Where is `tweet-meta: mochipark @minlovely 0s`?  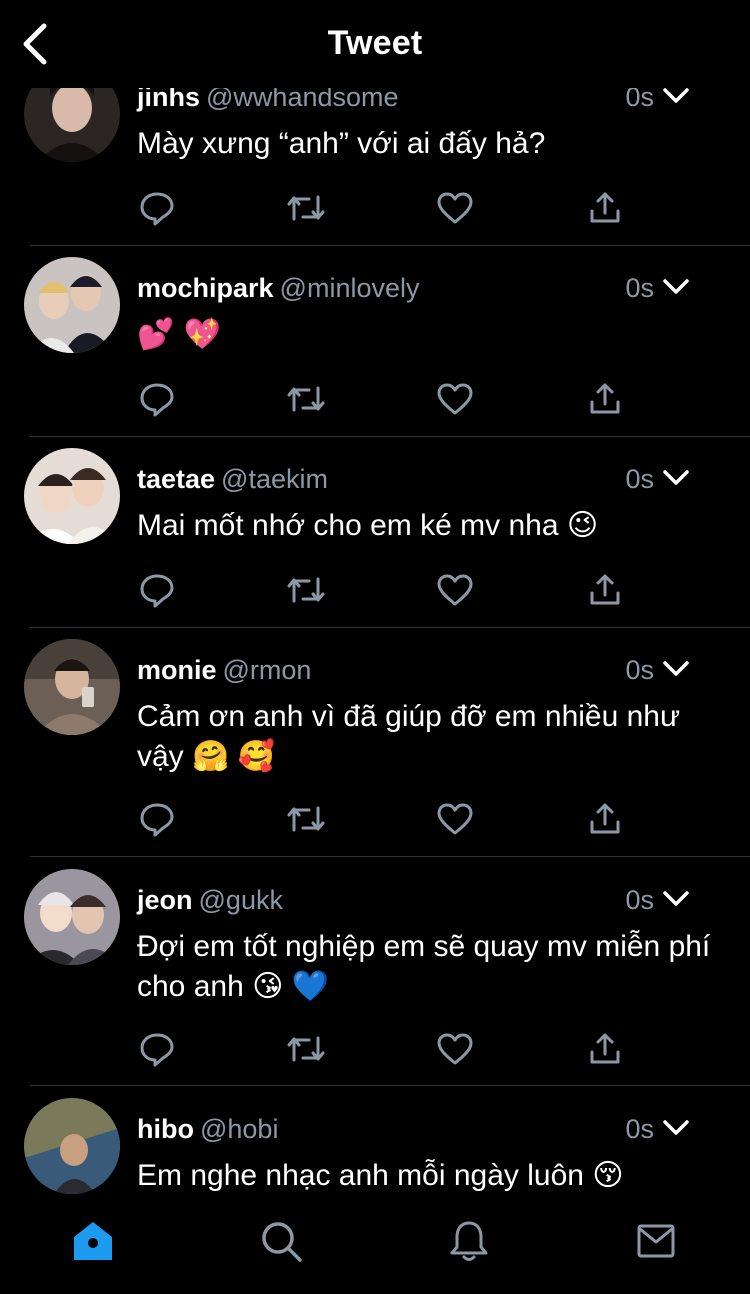 tweet-meta: mochipark @minlovely 0s is located at coordinates (428, 290).